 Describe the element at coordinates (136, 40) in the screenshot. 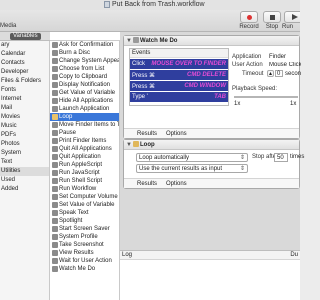

I see `watch-me-do-icon` at that location.